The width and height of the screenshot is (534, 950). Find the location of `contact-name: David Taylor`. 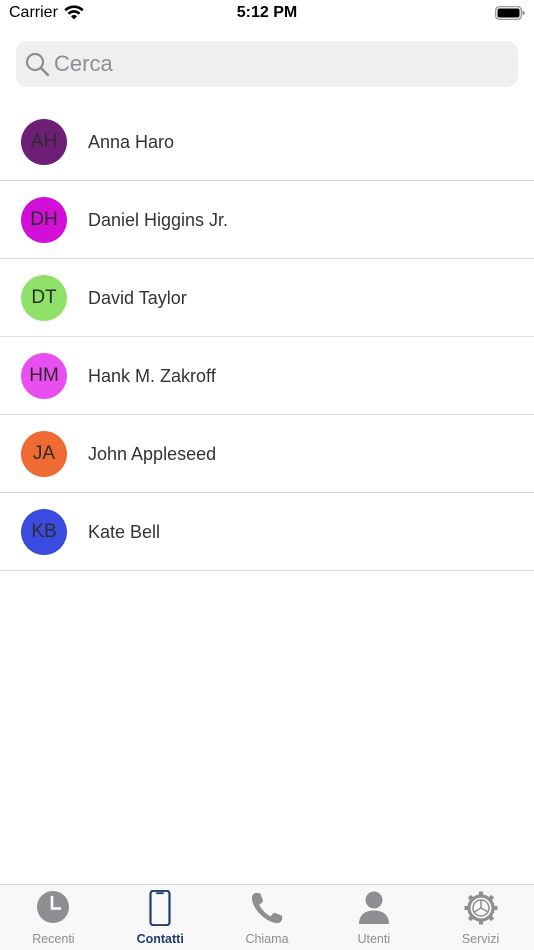

contact-name: David Taylor is located at coordinates (137, 298).